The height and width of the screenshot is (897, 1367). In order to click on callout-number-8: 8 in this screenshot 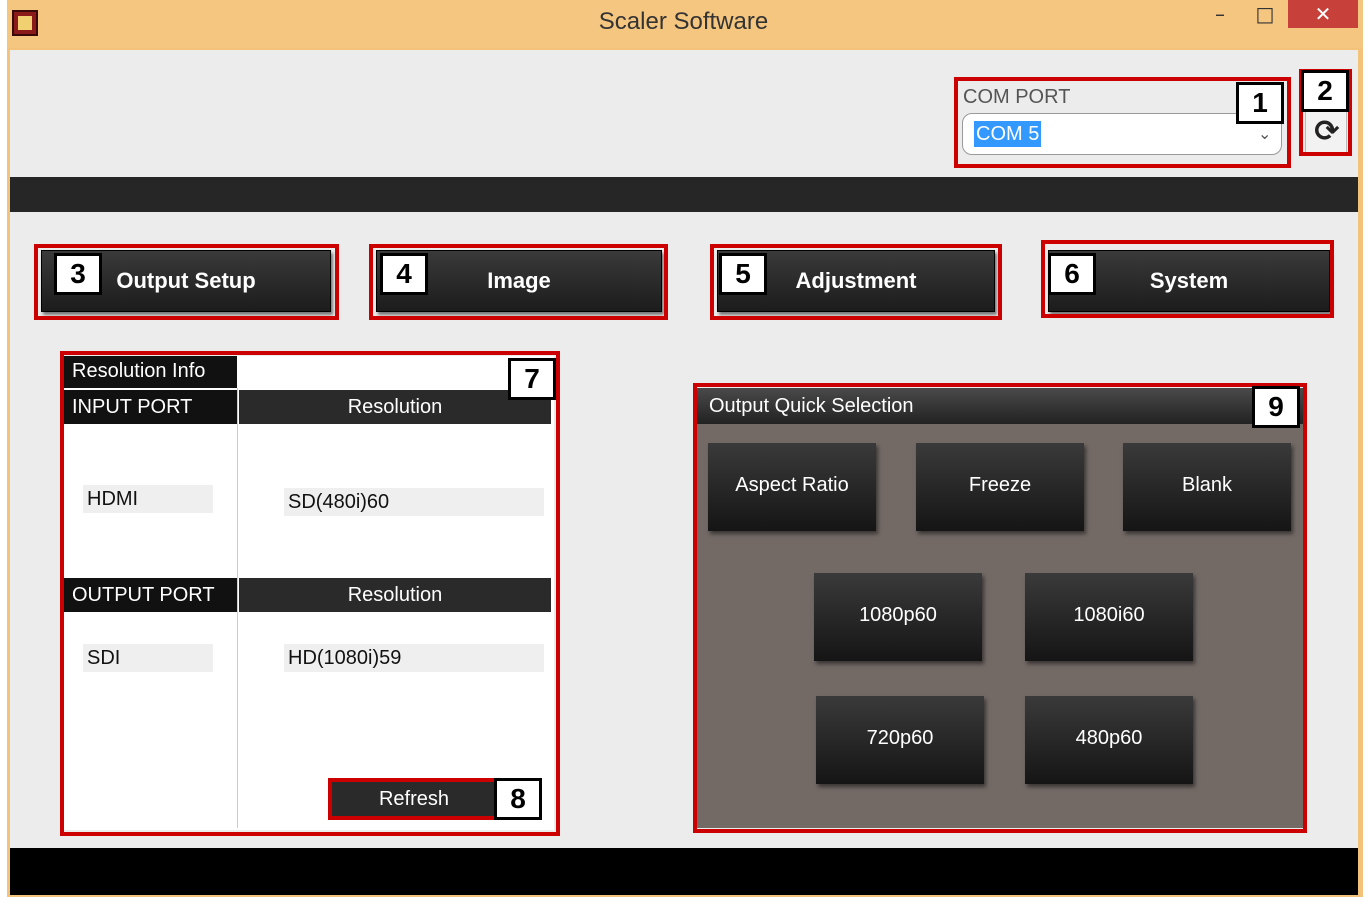, I will do `click(518, 799)`.